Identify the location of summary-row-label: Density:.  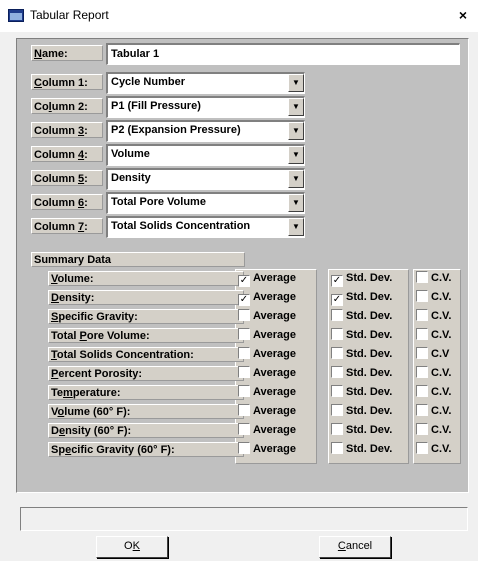
(146, 297).